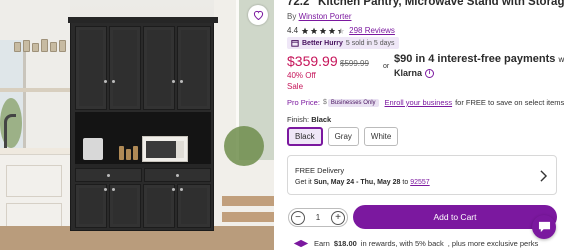 The width and height of the screenshot is (564, 250). I want to click on hurry-label: Better Hurry, so click(322, 43).